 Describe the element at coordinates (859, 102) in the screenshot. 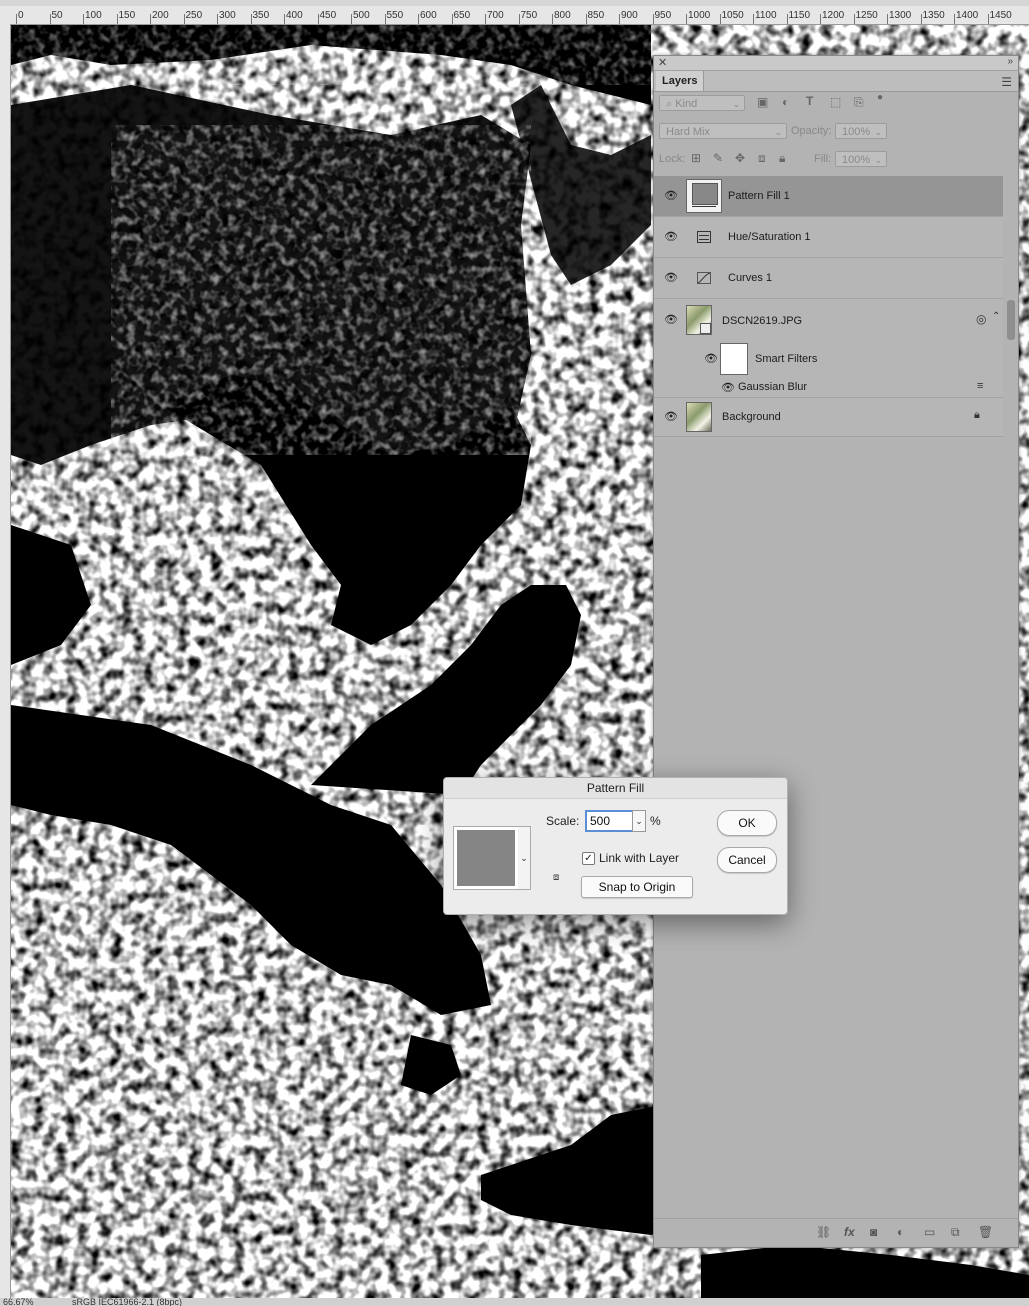

I see `filter-smartobject-icon: ⎘` at that location.